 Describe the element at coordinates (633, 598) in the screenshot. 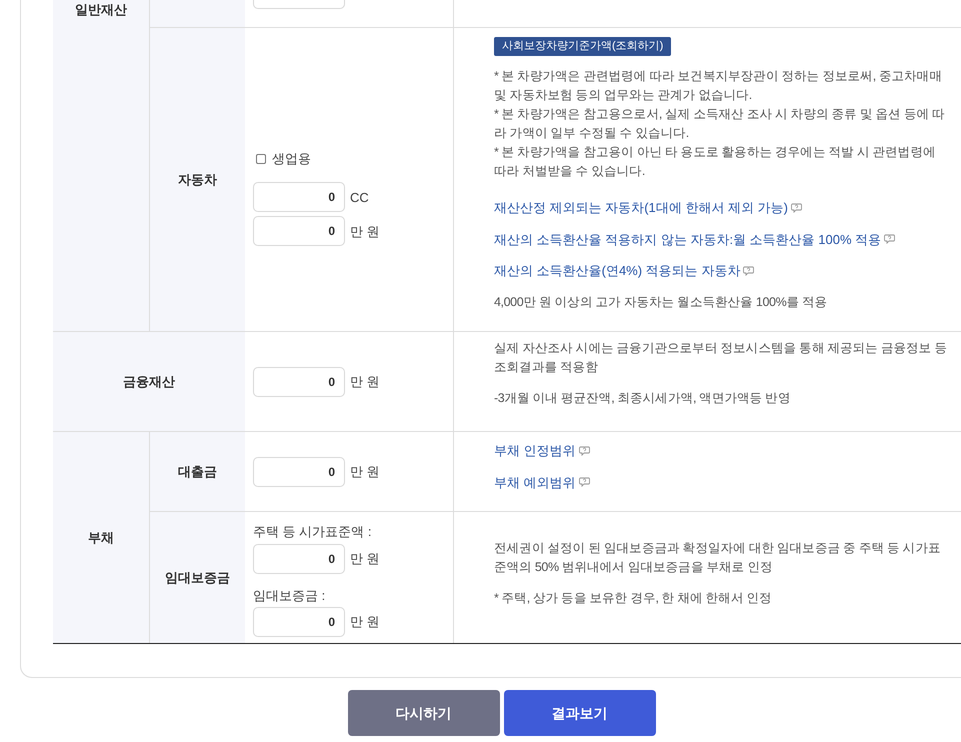

I see `note-text: * 주택, 상가 등을 보유한 경우, 한 채에 한해서 인정` at that location.